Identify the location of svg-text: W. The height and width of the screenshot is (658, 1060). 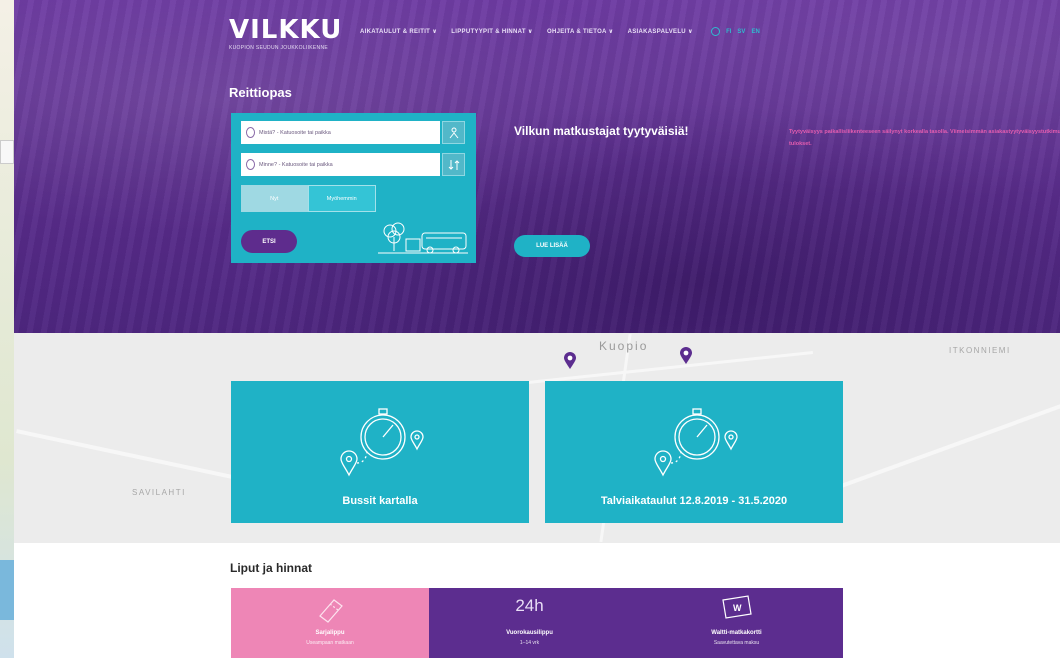
(737, 608).